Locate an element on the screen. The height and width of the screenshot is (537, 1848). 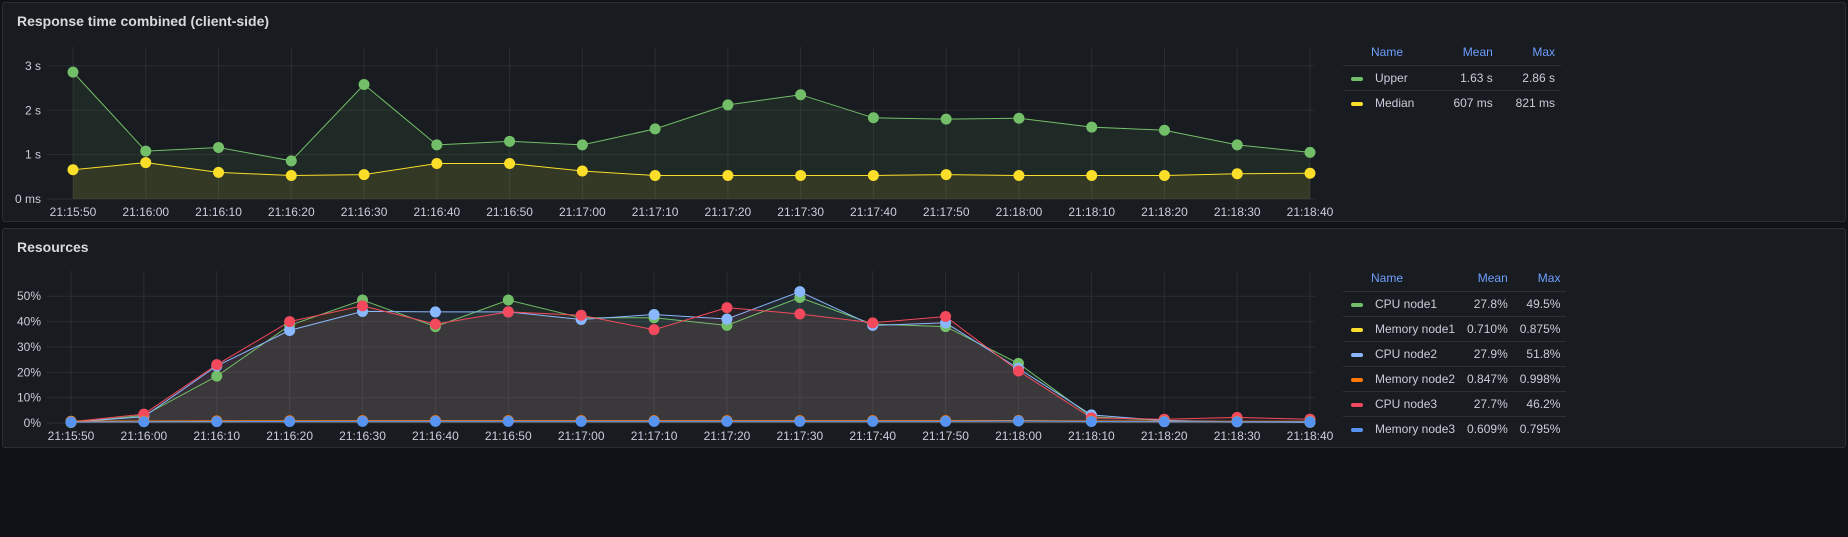
x-tick-label: 21:17:10 is located at coordinates (654, 436).